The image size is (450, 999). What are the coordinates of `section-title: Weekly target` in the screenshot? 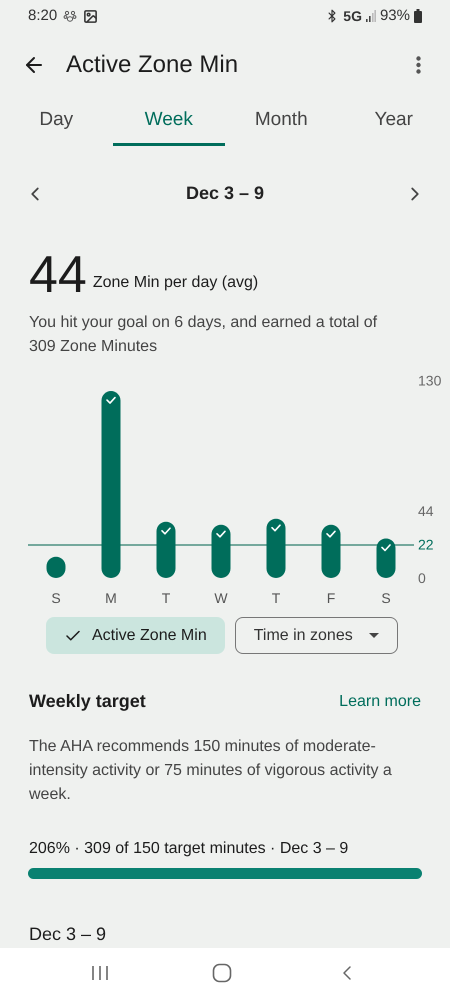 It's located at (87, 702).